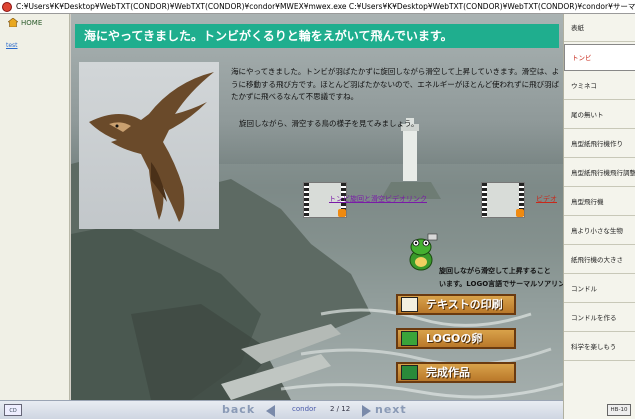 The height and width of the screenshot is (419, 635). Describe the element at coordinates (409, 304) in the screenshot. I see `printer-icon` at that location.